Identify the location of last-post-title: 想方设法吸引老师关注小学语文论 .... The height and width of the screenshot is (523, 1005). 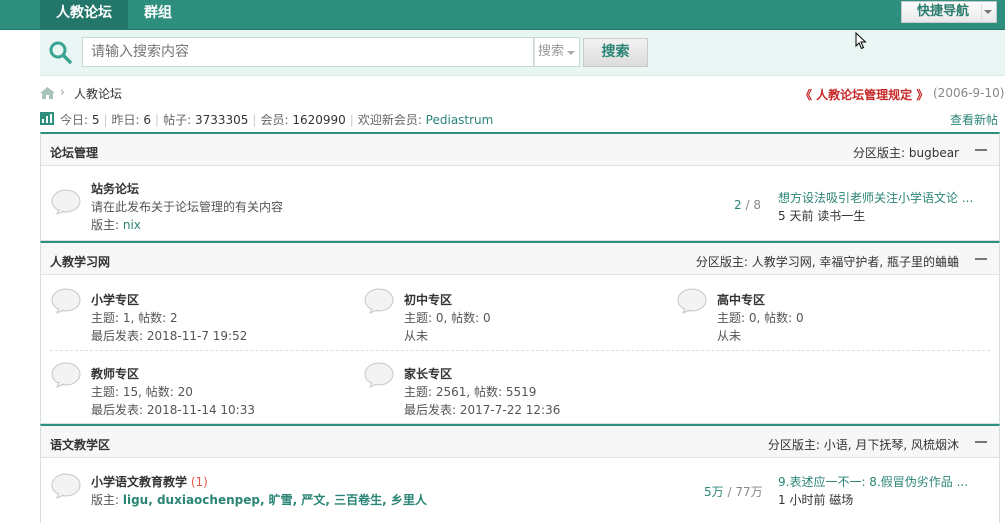
(875, 198).